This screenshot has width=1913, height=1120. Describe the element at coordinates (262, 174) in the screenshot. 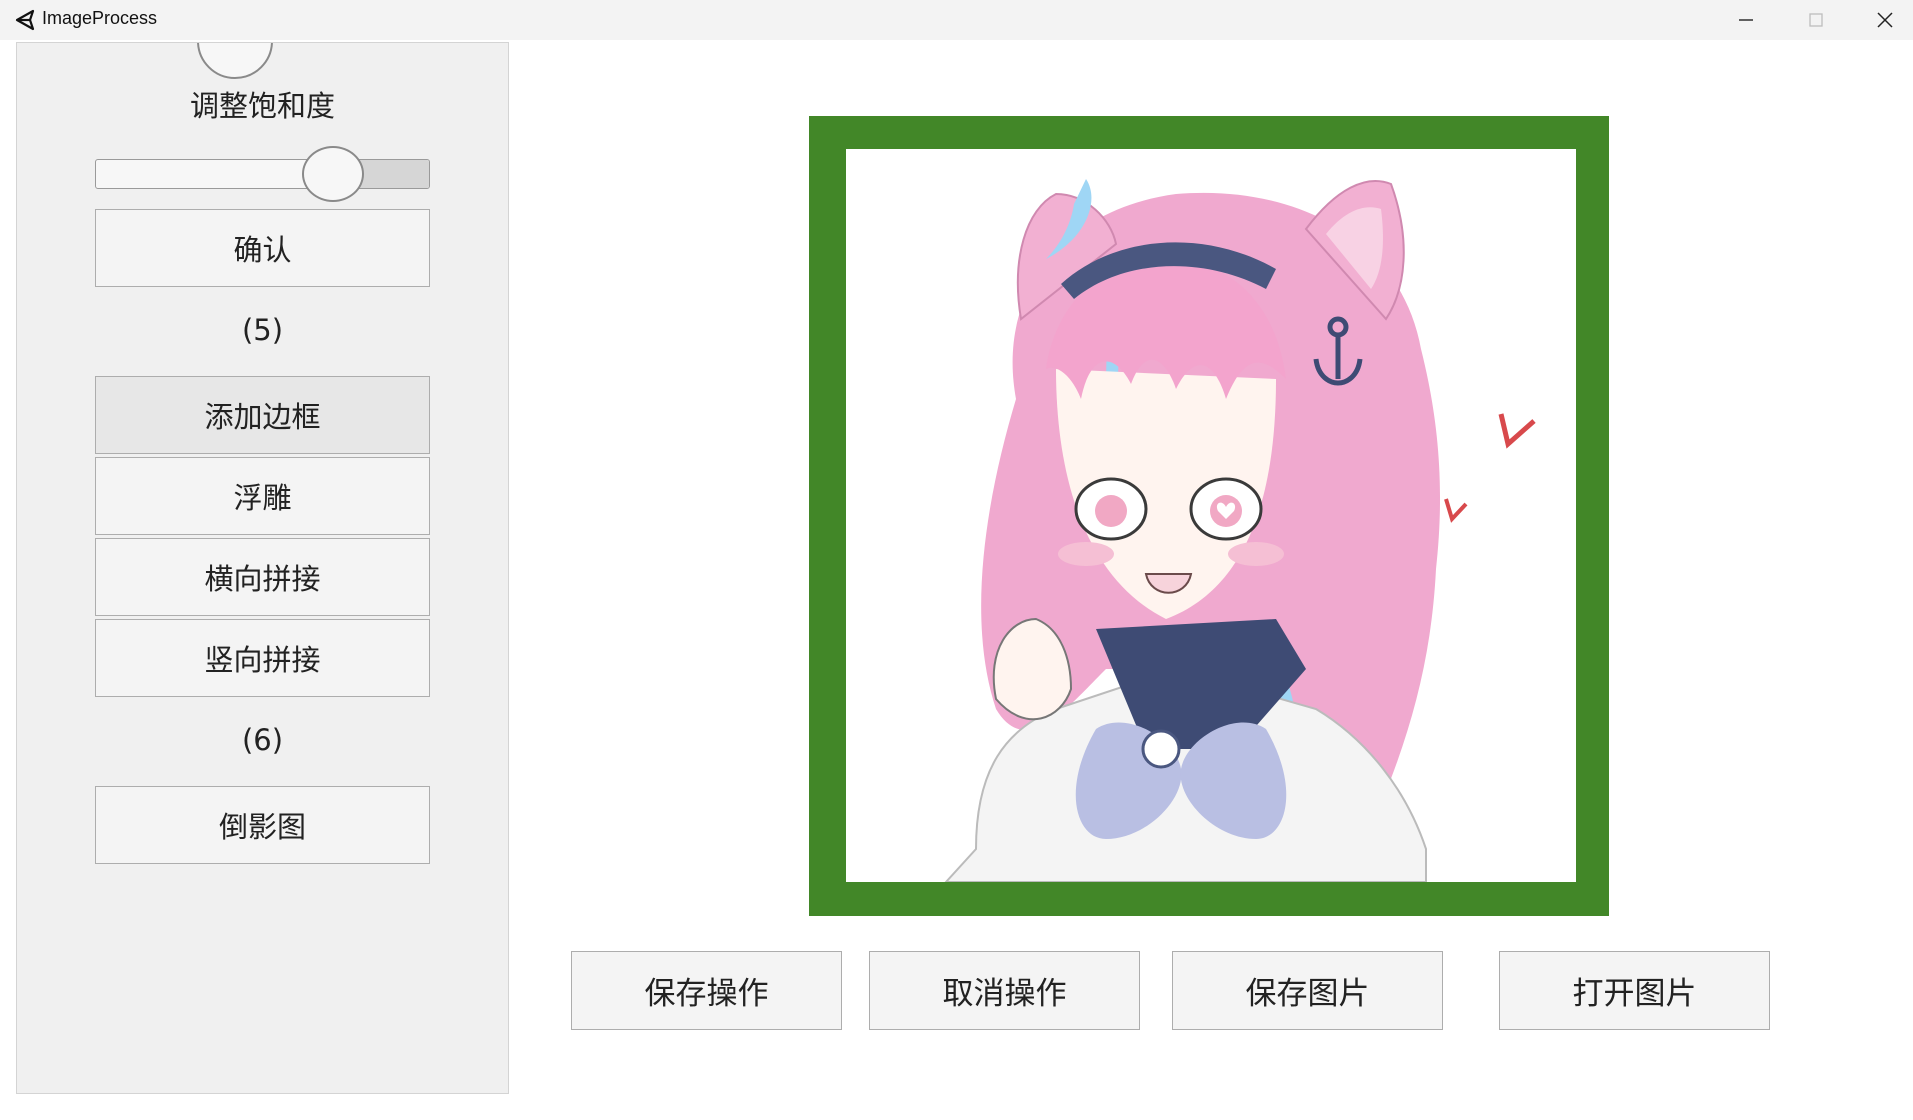

I see `saturation-slider-track` at that location.